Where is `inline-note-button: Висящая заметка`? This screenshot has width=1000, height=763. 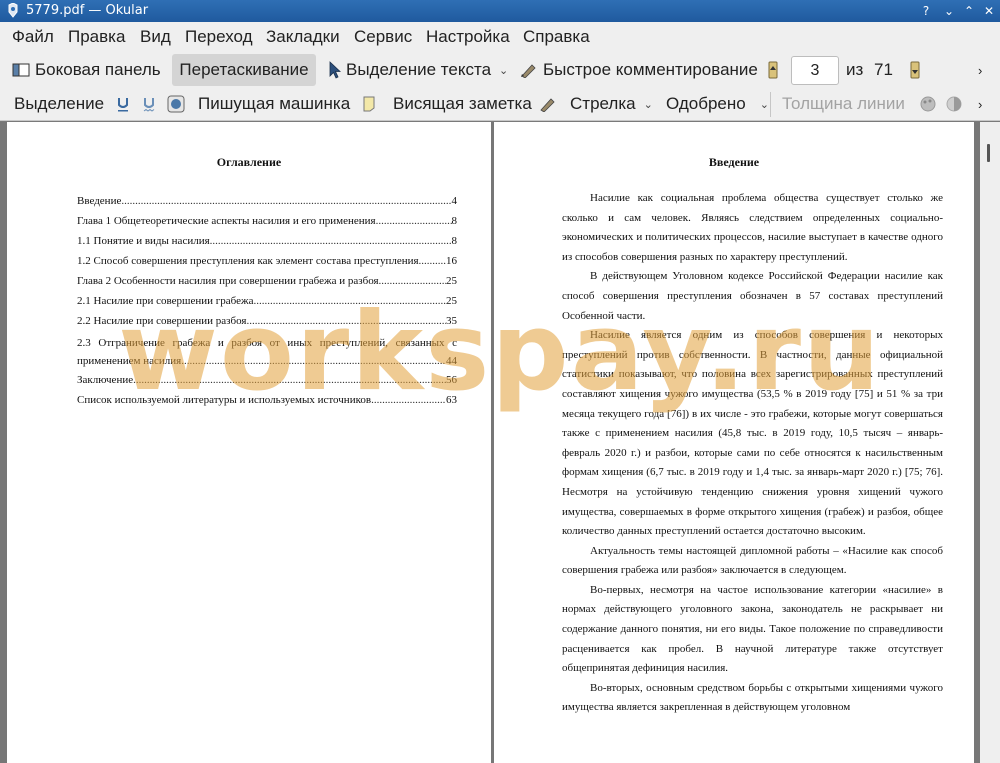 inline-note-button: Висящая заметка is located at coordinates (462, 104).